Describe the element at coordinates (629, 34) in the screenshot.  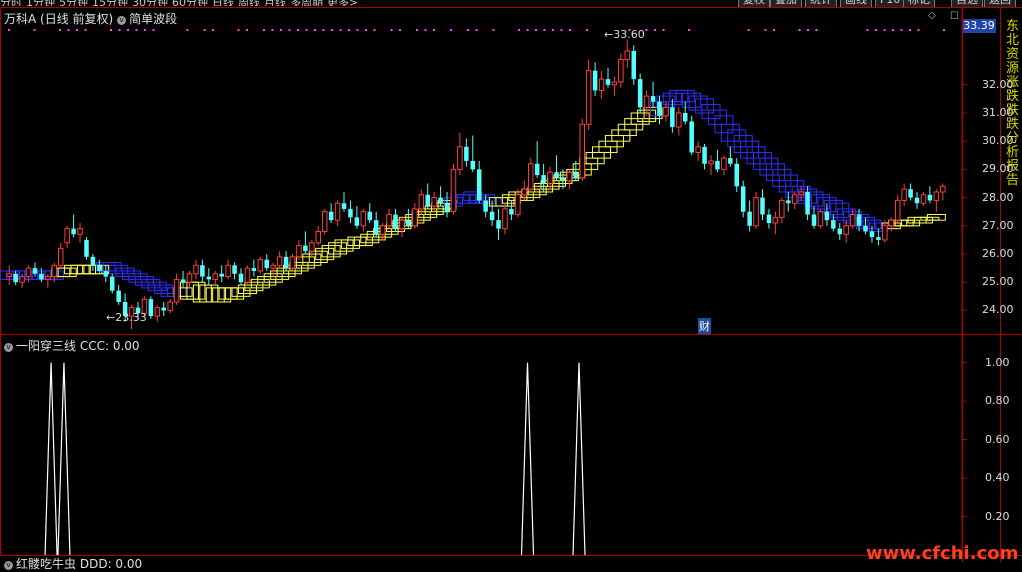
I see `high-price-value: 33.60` at that location.